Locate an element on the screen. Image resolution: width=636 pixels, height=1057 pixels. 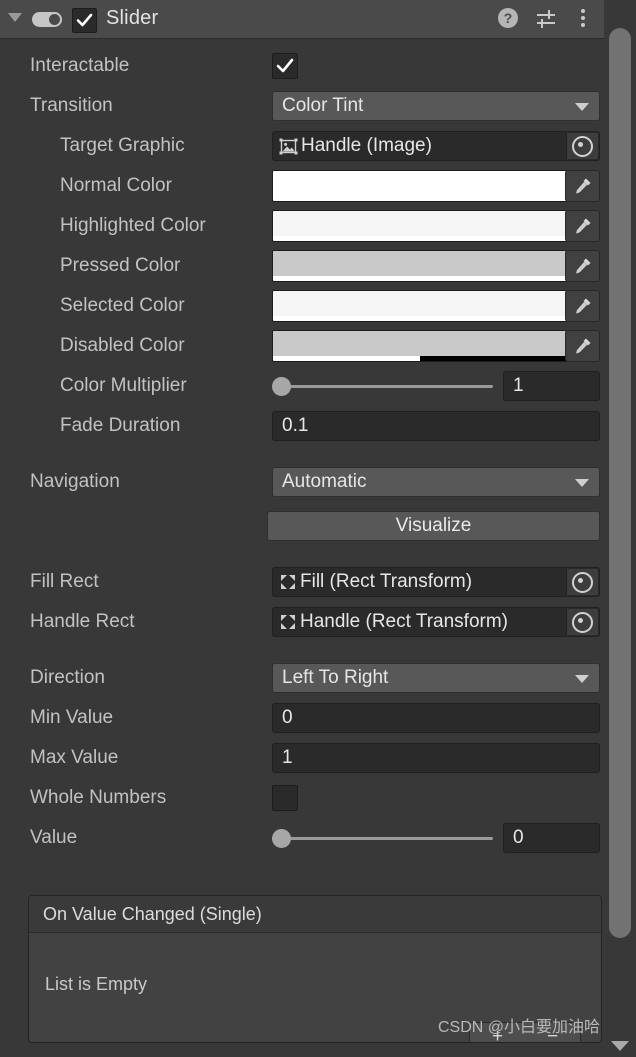
row-selected-color: Selected Color is located at coordinates (302, 306).